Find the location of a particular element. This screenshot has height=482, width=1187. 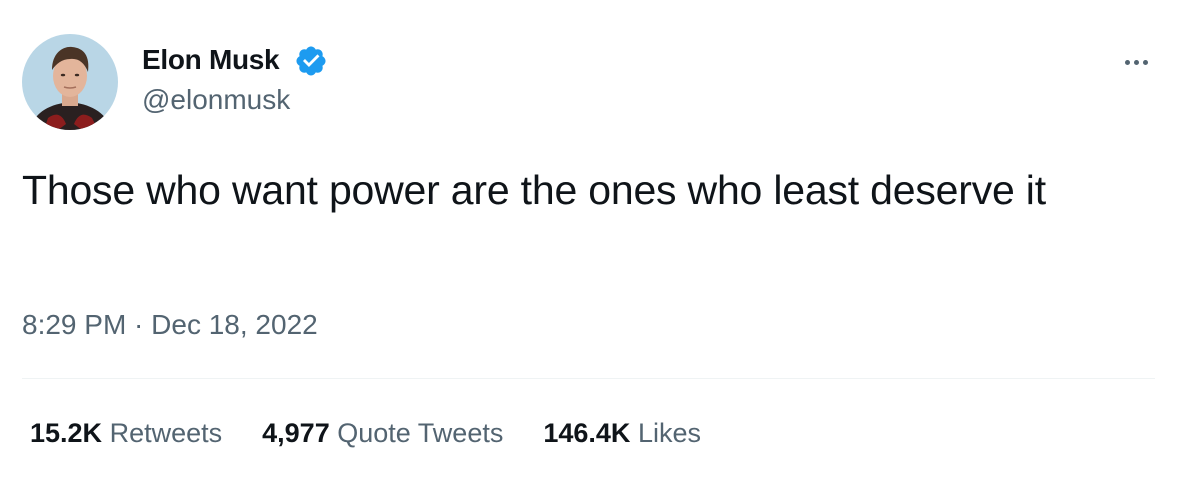

likes-label: Likes is located at coordinates (669, 433).